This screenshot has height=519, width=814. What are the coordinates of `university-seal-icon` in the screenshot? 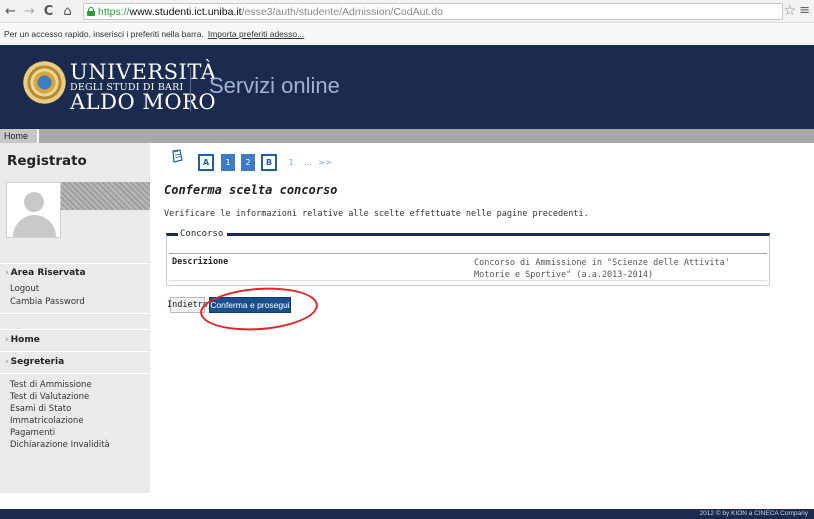 It's located at (44, 82).